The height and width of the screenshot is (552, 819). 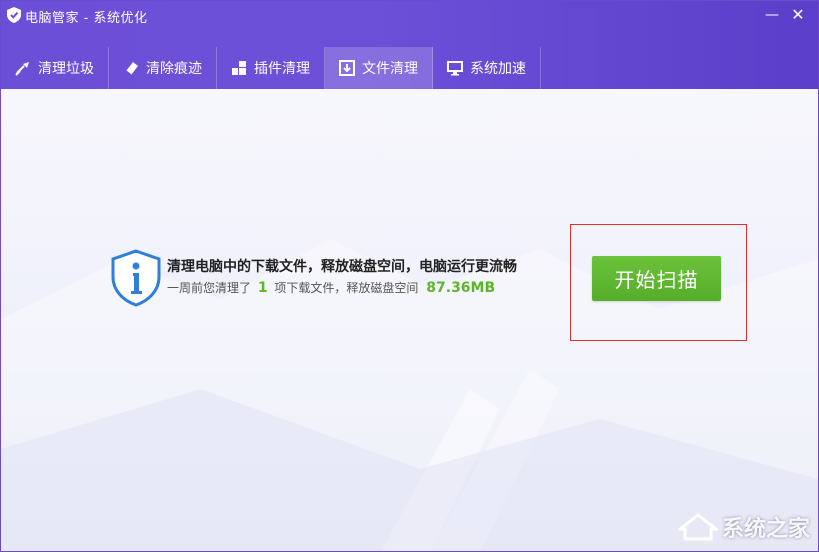 I want to click on freed-size: 87.36MB, so click(x=461, y=288).